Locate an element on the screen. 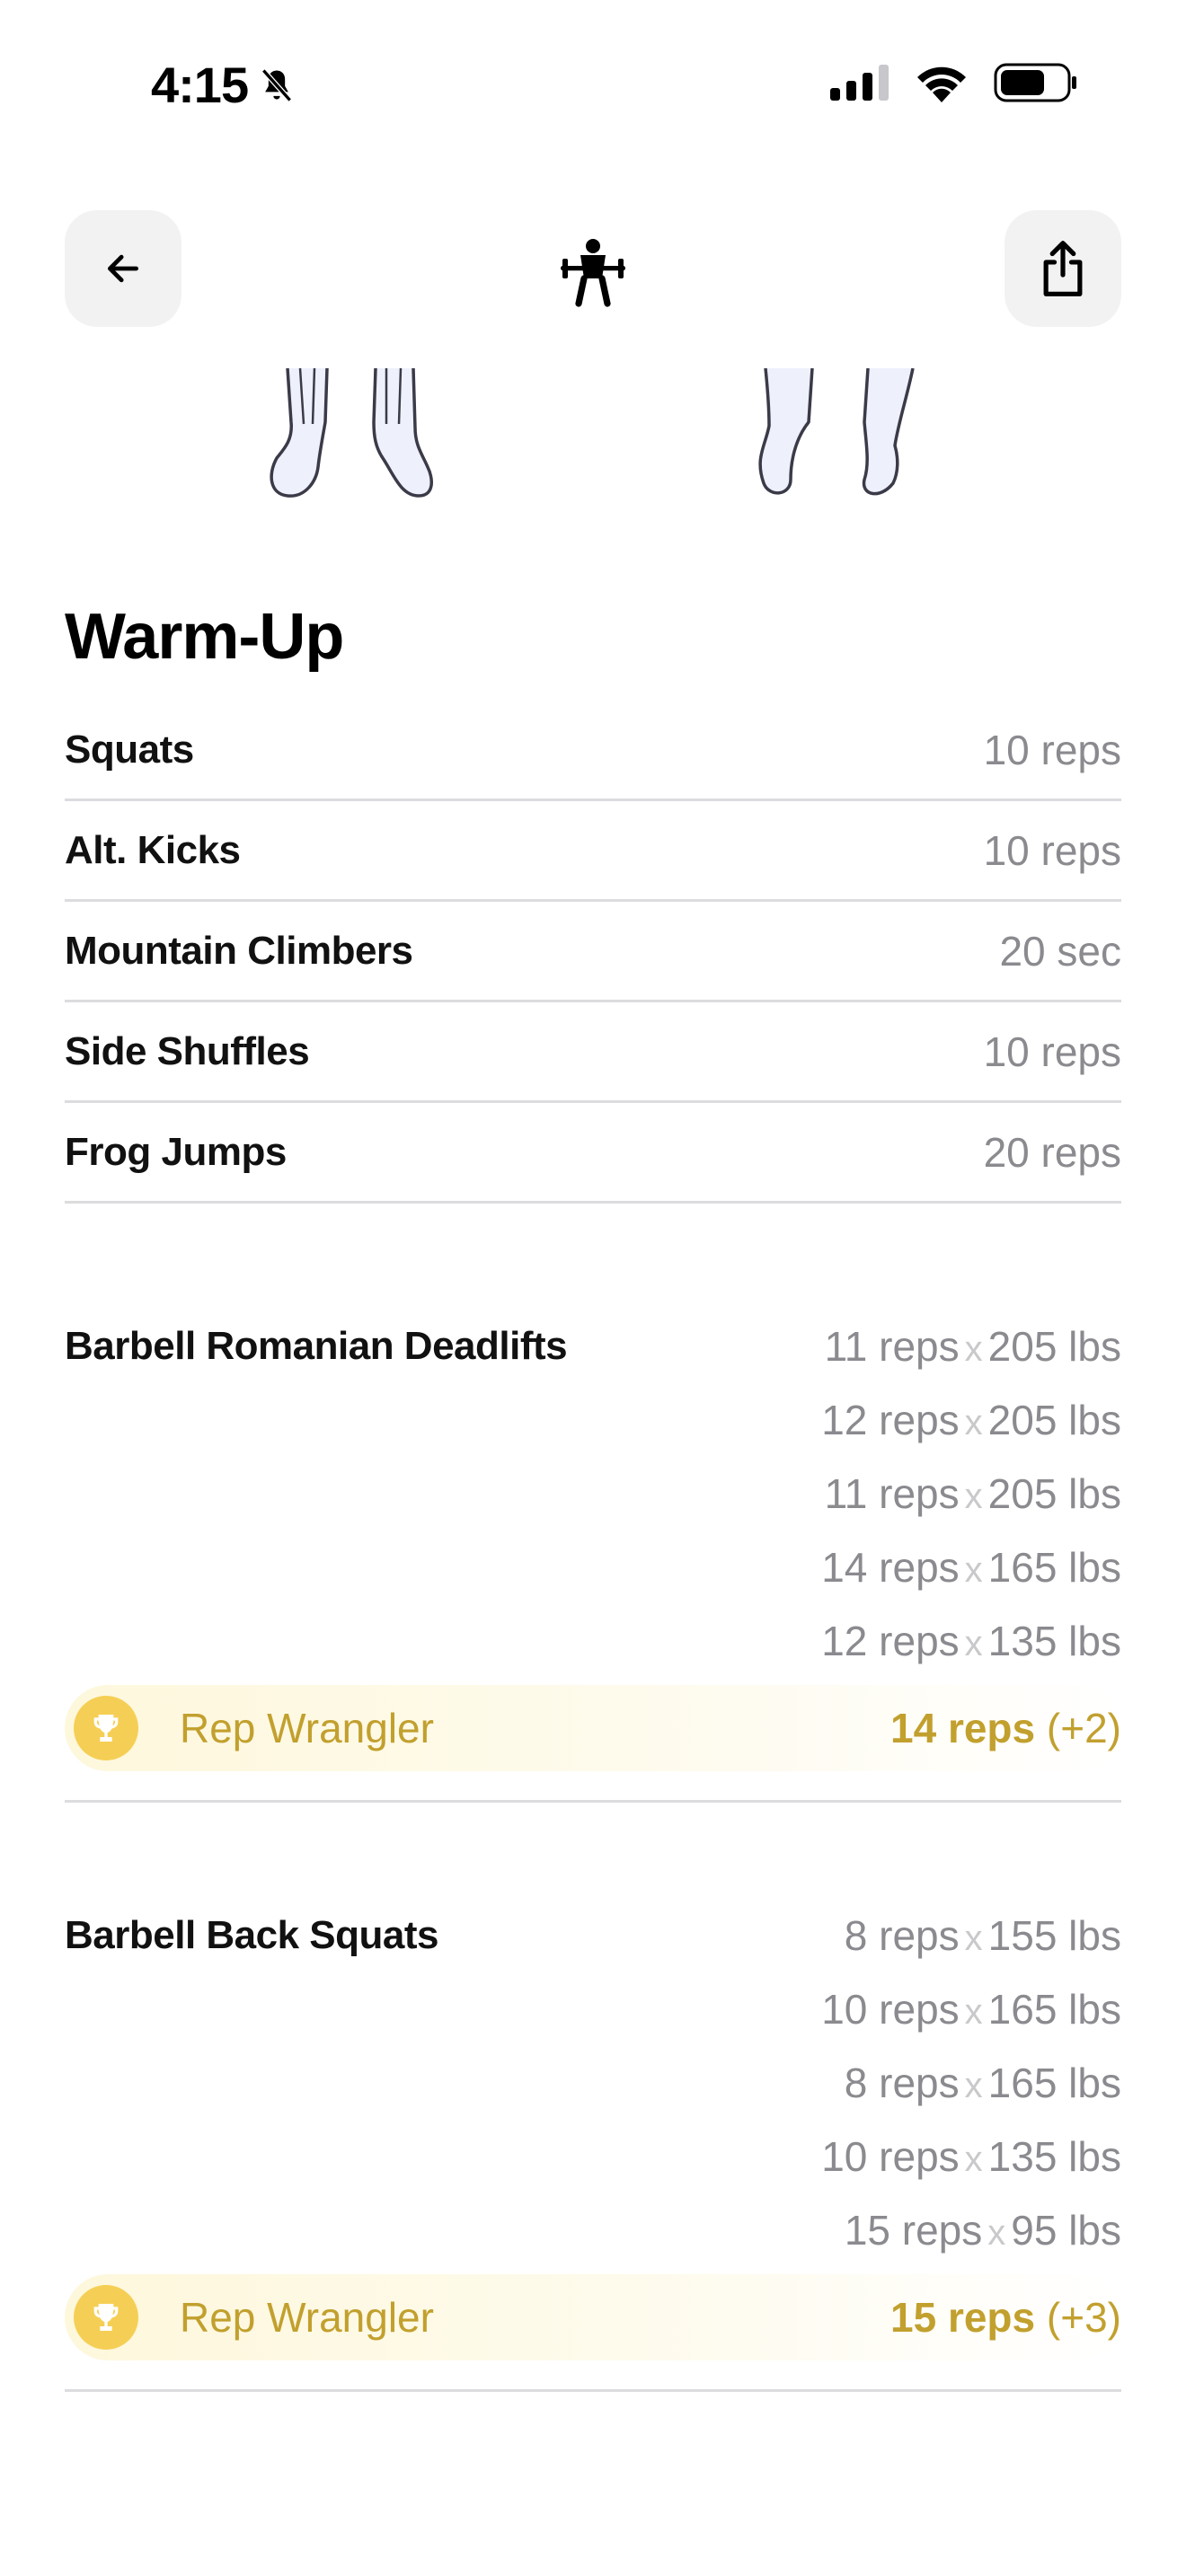 The width and height of the screenshot is (1186, 2576). award-reps: 14 reps is located at coordinates (963, 1728).